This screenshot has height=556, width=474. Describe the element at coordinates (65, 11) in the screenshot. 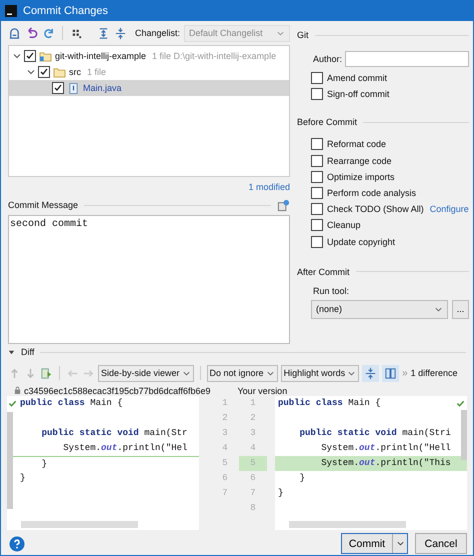

I see `window-title: Commit Changes` at that location.